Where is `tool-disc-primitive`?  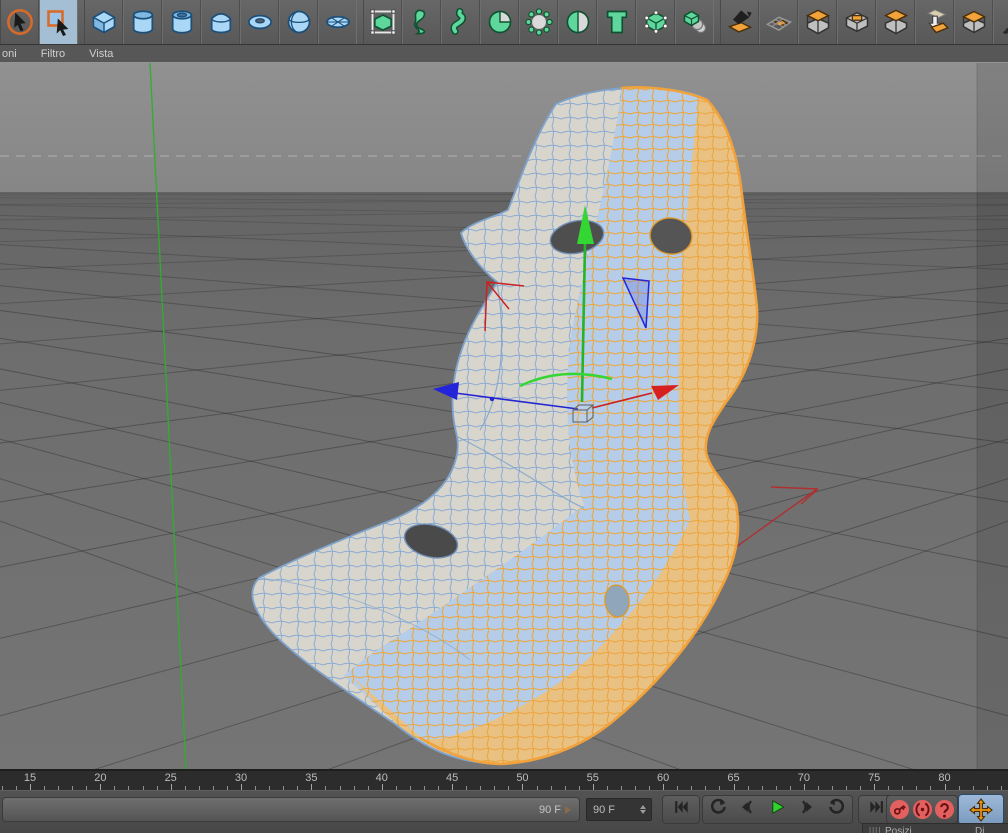 tool-disc-primitive is located at coordinates (337, 22).